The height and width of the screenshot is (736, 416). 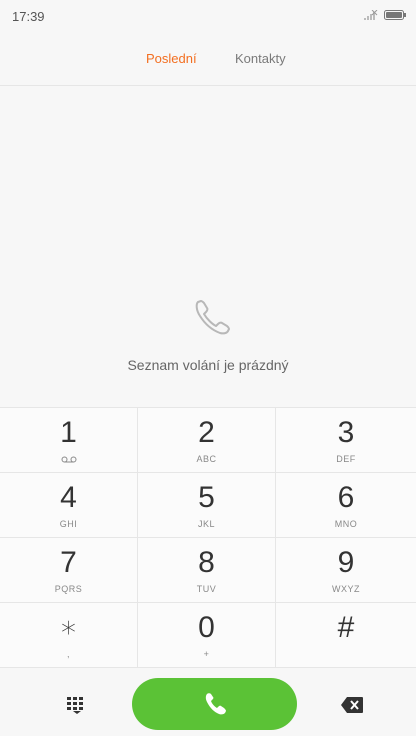 What do you see at coordinates (68, 497) in the screenshot?
I see `key-digit: 4` at bounding box center [68, 497].